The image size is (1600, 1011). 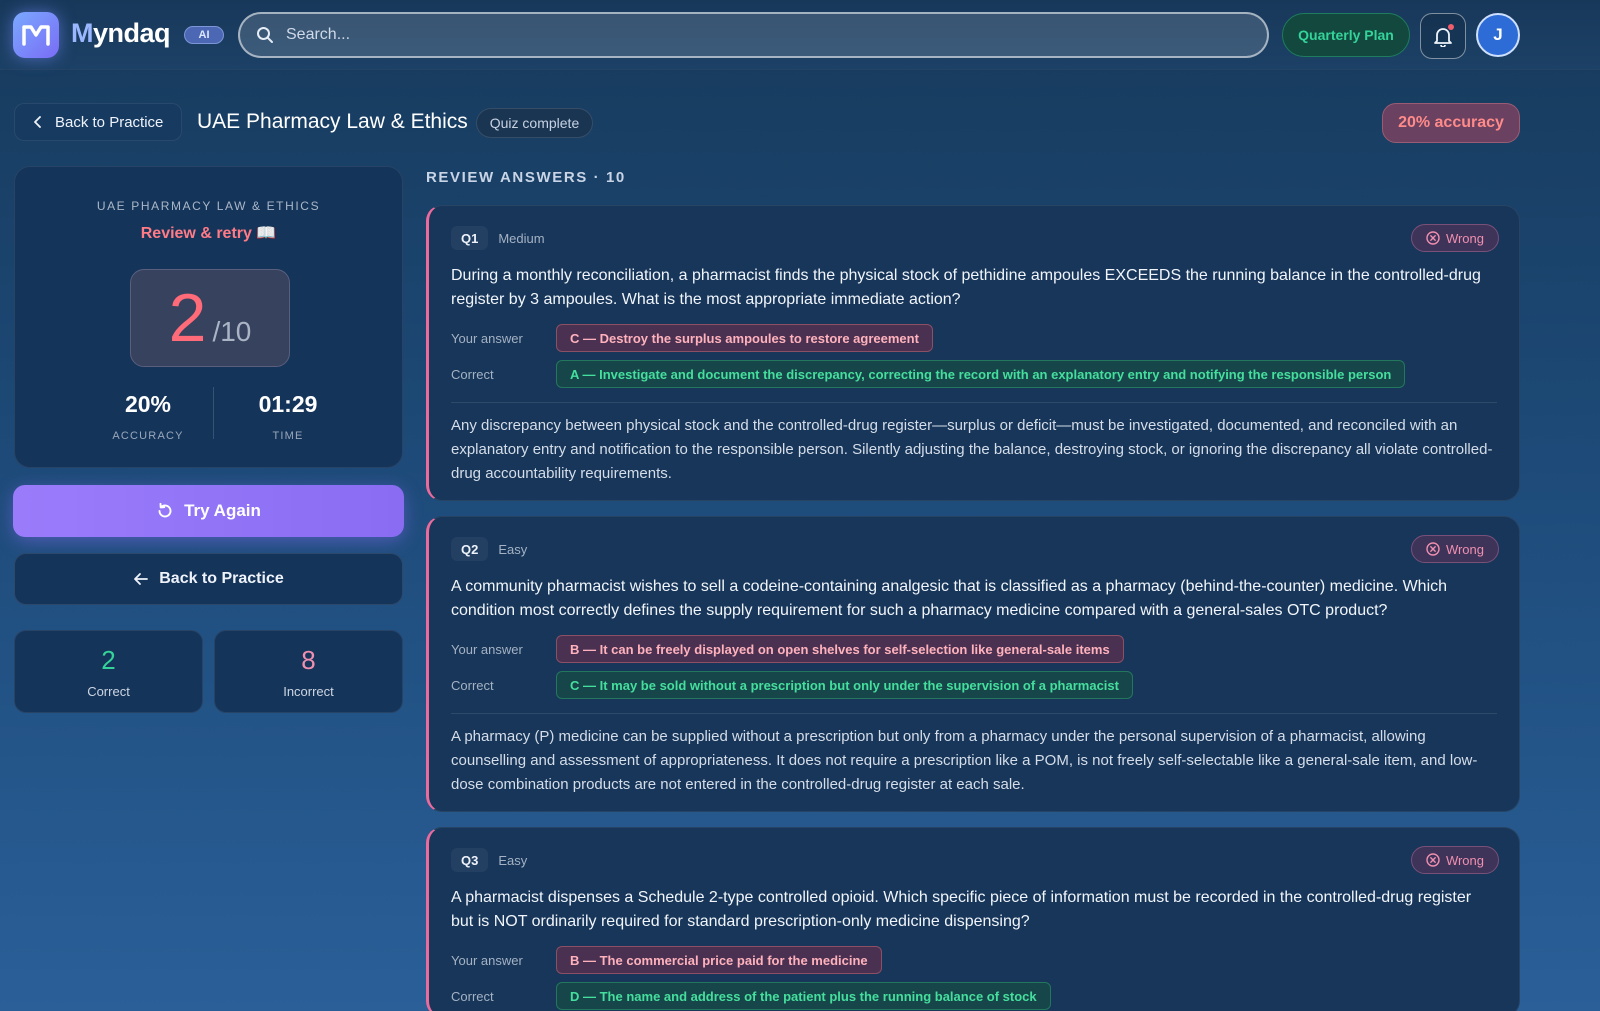 What do you see at coordinates (288, 436) in the screenshot?
I see `time-label: TIME` at bounding box center [288, 436].